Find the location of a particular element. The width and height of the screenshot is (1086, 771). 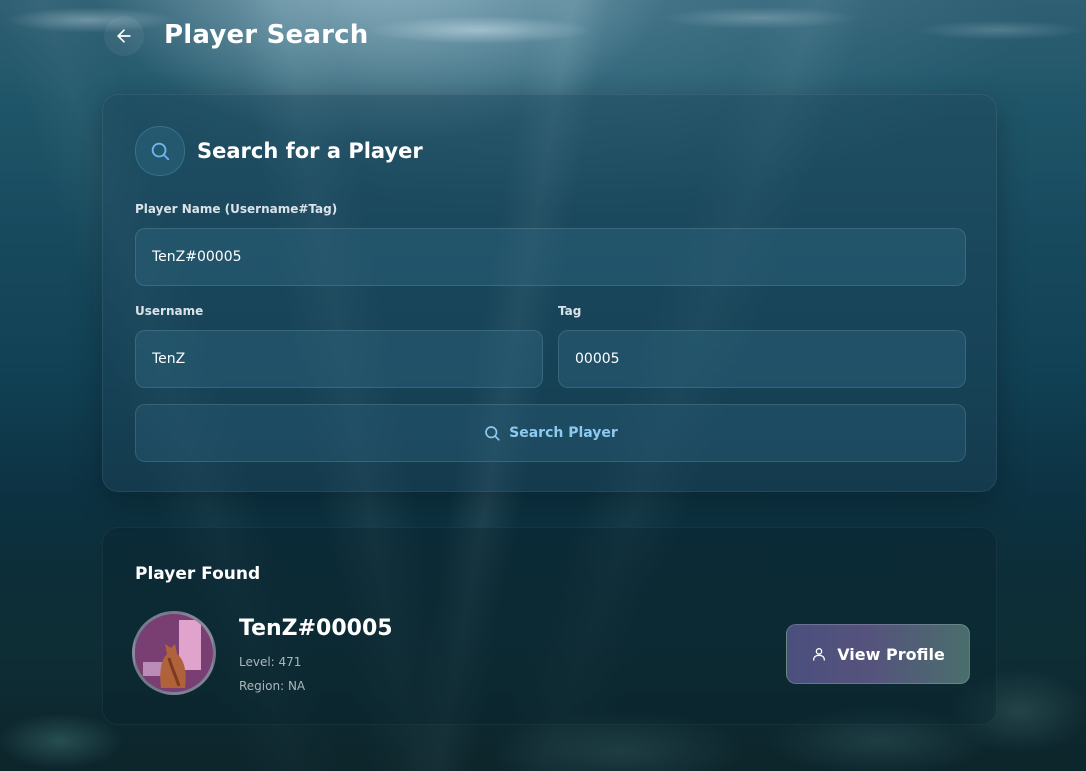

back-button is located at coordinates (124, 36).